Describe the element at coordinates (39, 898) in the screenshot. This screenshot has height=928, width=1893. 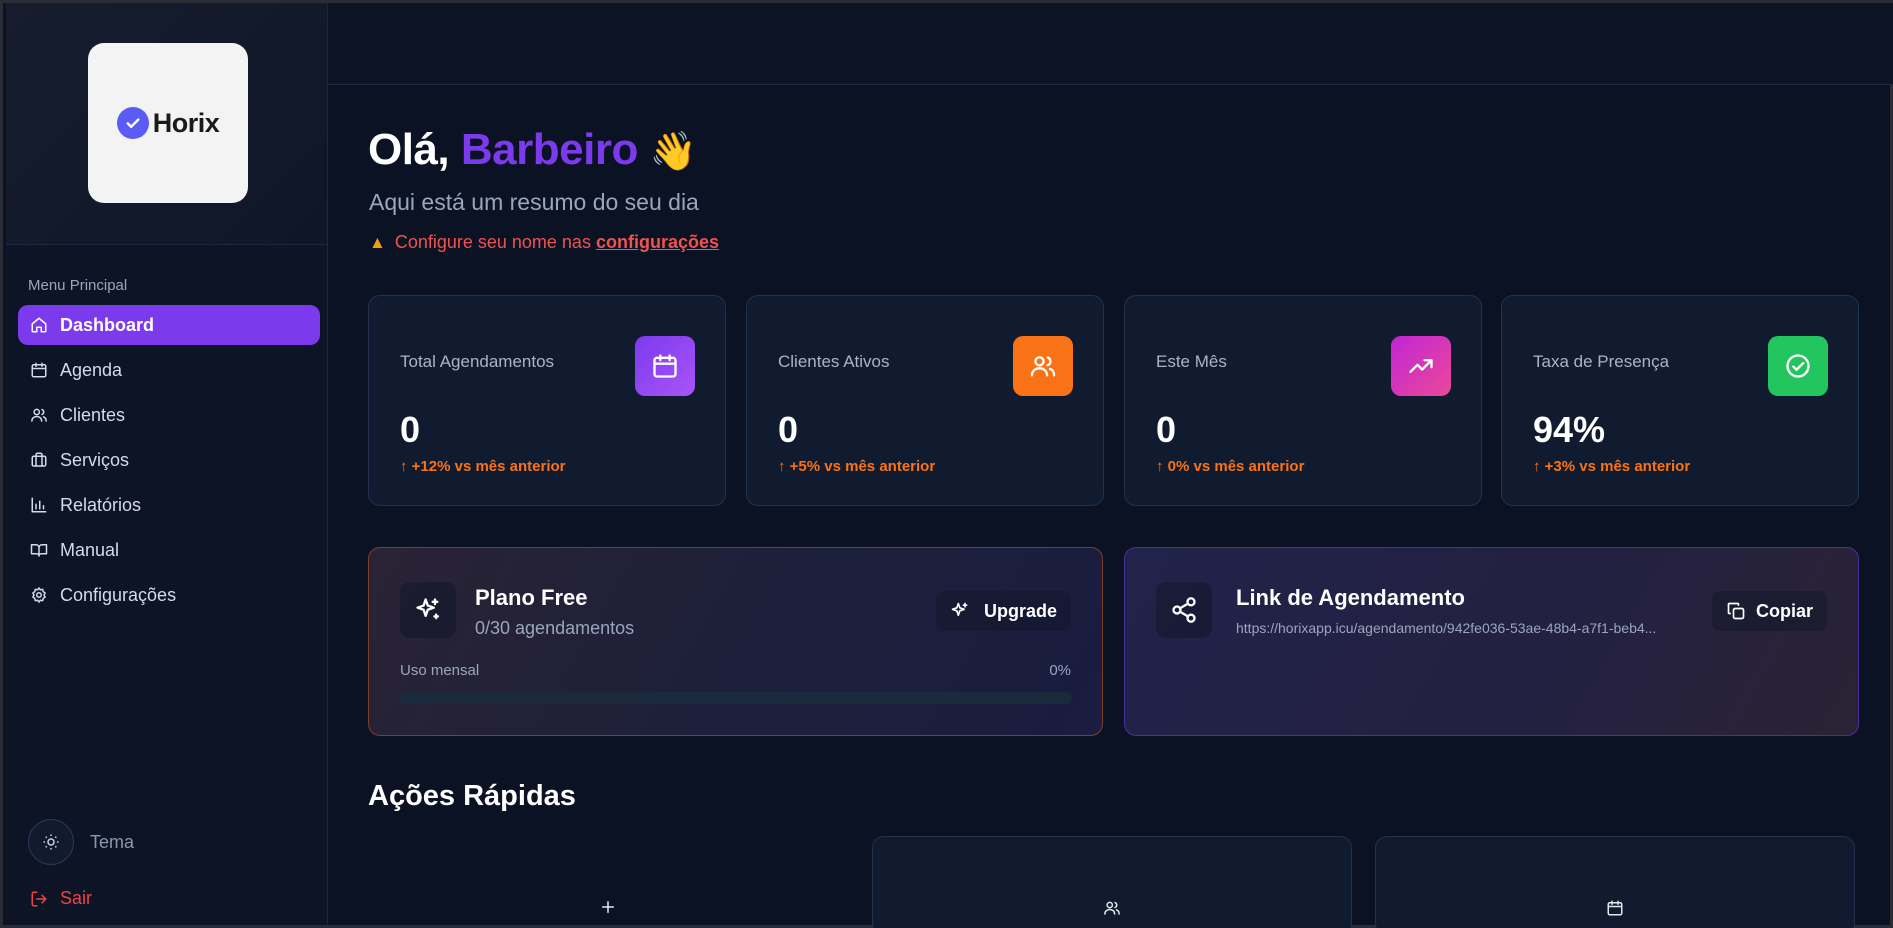
I see `logout-icon` at that location.